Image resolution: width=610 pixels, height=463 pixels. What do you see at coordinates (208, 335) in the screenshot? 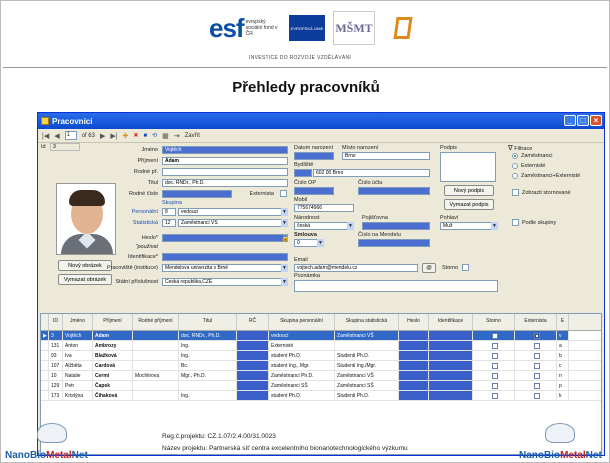
I see `cell-titul: doc. RNDr., Ph.D.` at bounding box center [208, 335].